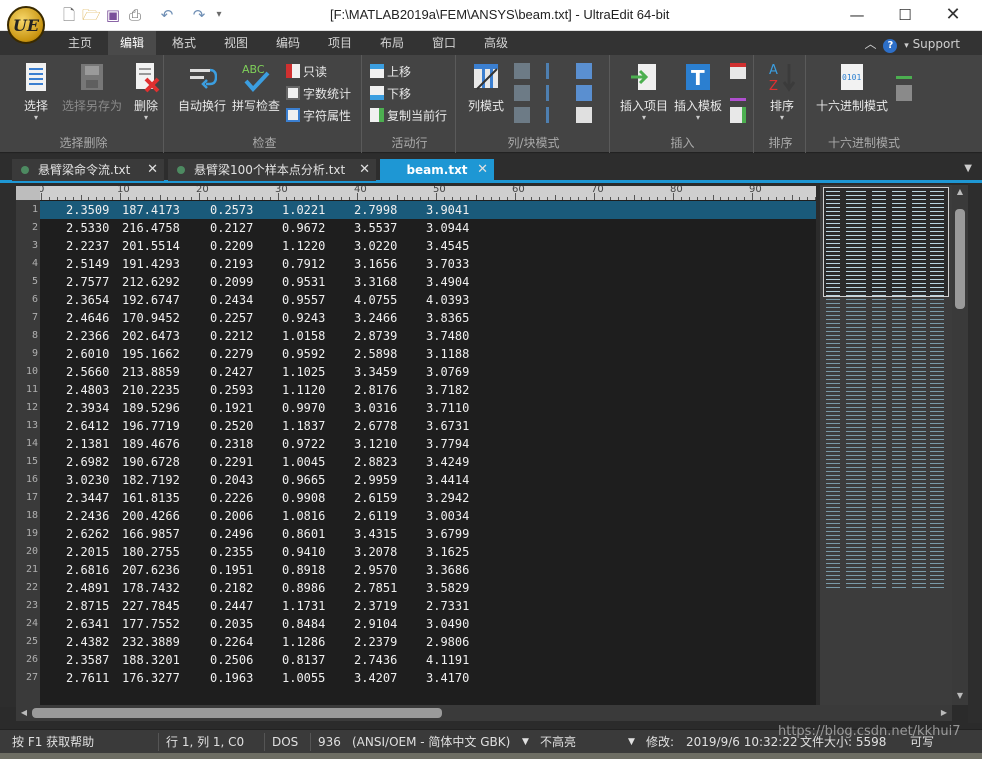 The image size is (982, 759). What do you see at coordinates (27, 605) in the screenshot?
I see `line-number: 23` at bounding box center [27, 605].